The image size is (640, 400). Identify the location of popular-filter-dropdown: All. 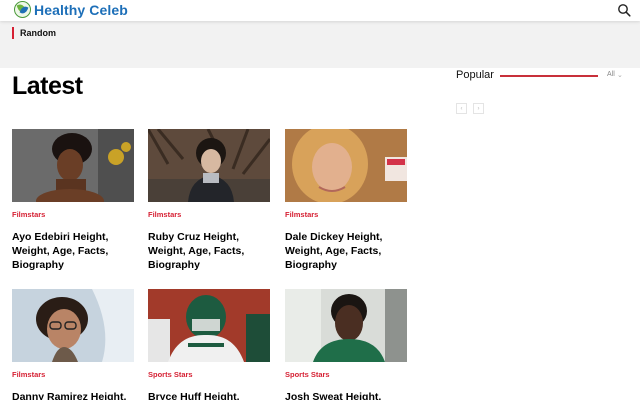
(611, 74).